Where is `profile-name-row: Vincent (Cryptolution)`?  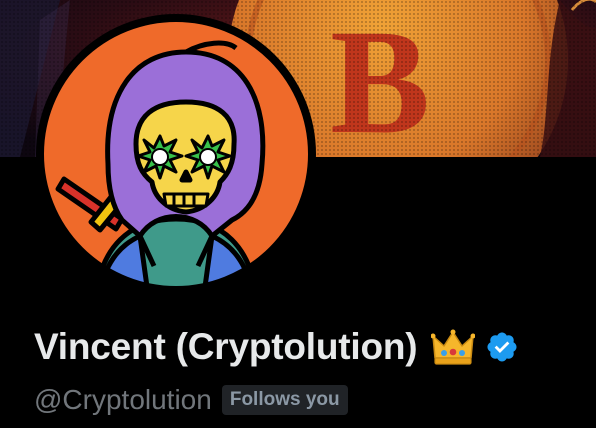
profile-name-row: Vincent (Cryptolution) is located at coordinates (276, 347).